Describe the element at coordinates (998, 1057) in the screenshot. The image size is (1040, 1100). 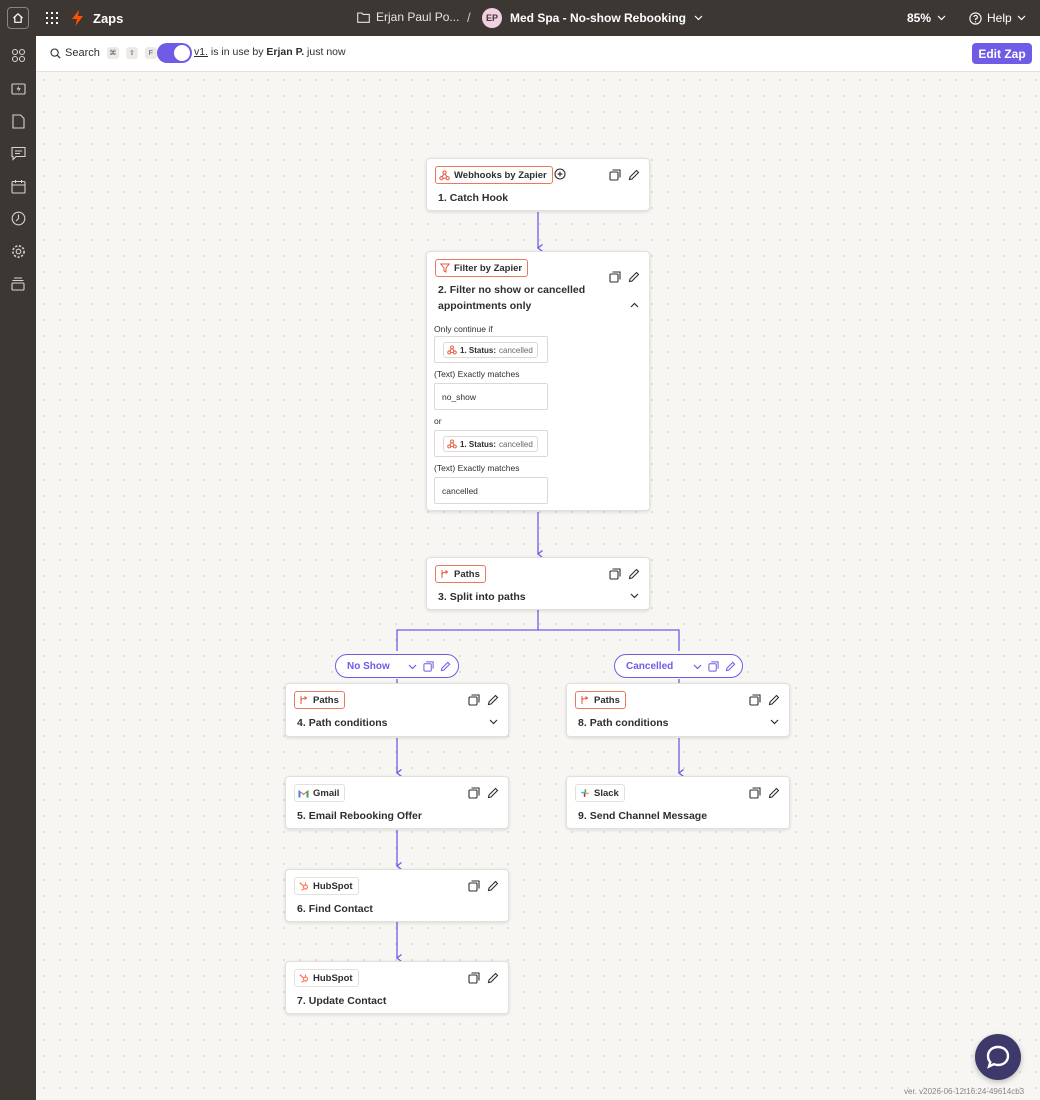
I see `chat-widget-button` at that location.